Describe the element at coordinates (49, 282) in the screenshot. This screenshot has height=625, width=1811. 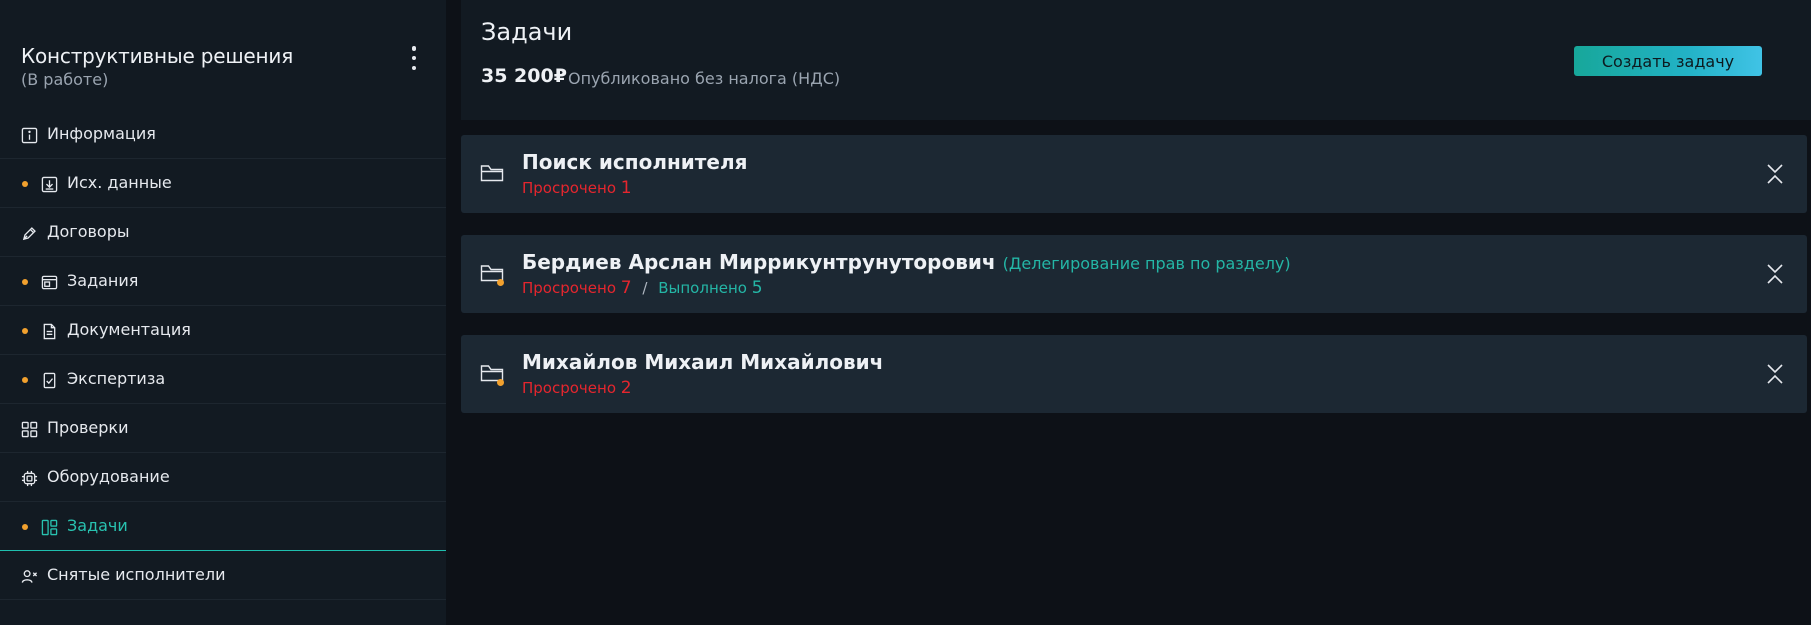
I see `window-icon` at that location.